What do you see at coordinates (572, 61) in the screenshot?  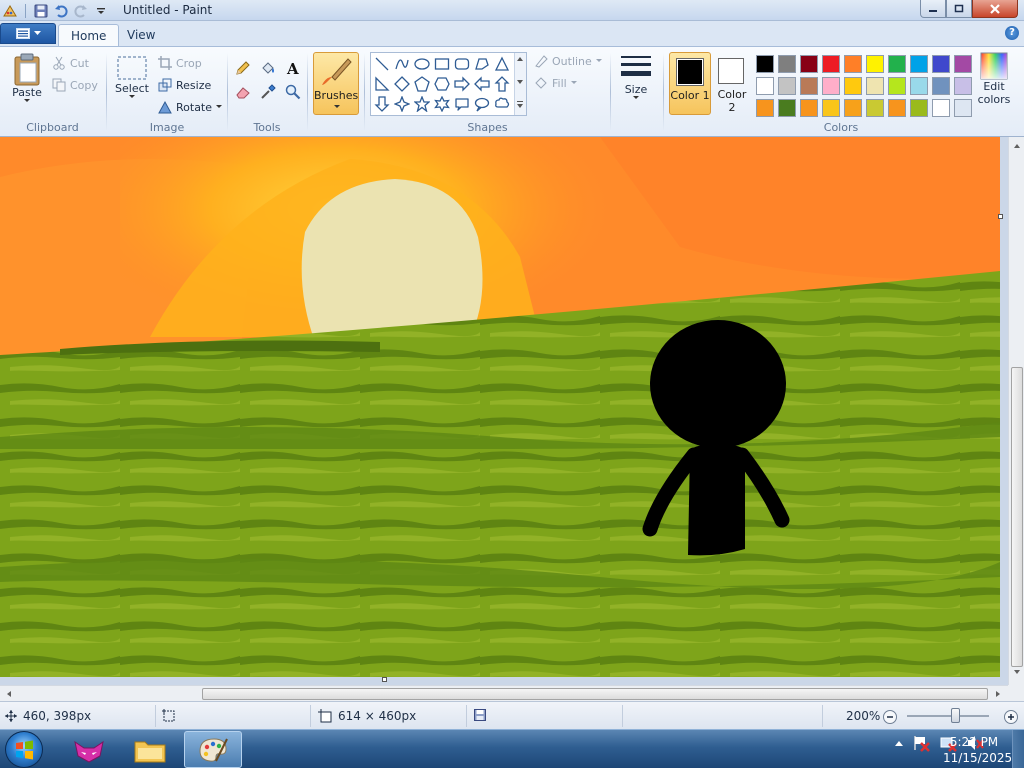 I see `outline-label: Outline` at bounding box center [572, 61].